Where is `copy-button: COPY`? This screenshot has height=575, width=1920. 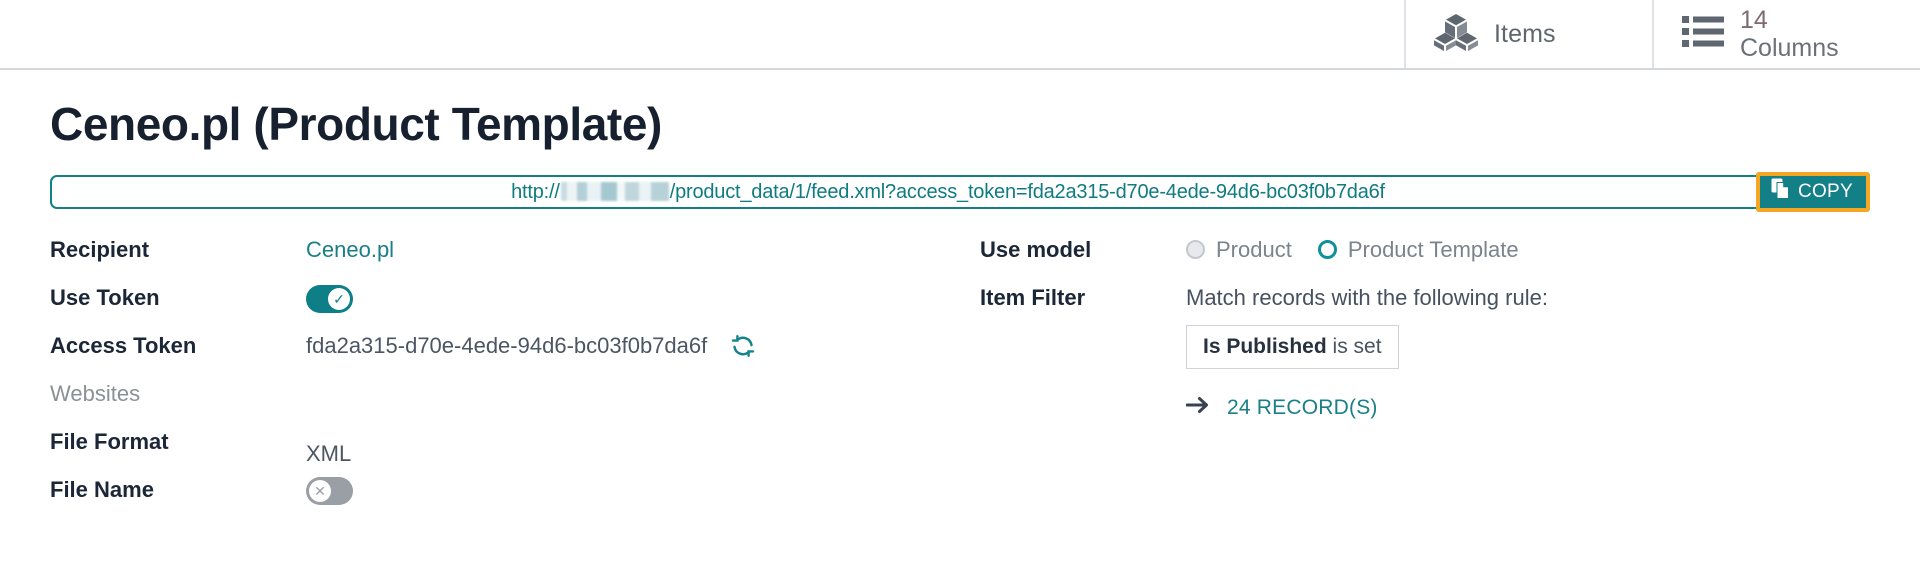 copy-button: COPY is located at coordinates (1812, 191).